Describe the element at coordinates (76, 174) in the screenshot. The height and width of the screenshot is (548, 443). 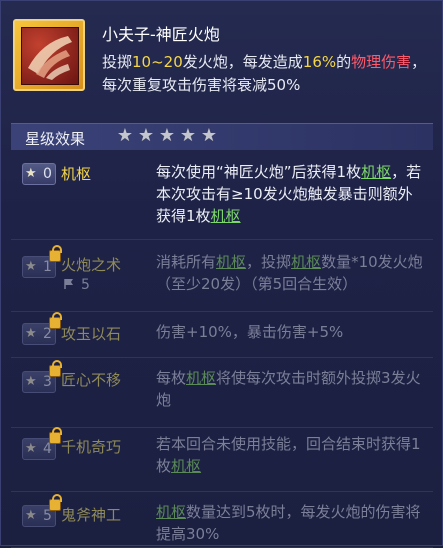
I see `star-effect-name: 机枢` at that location.